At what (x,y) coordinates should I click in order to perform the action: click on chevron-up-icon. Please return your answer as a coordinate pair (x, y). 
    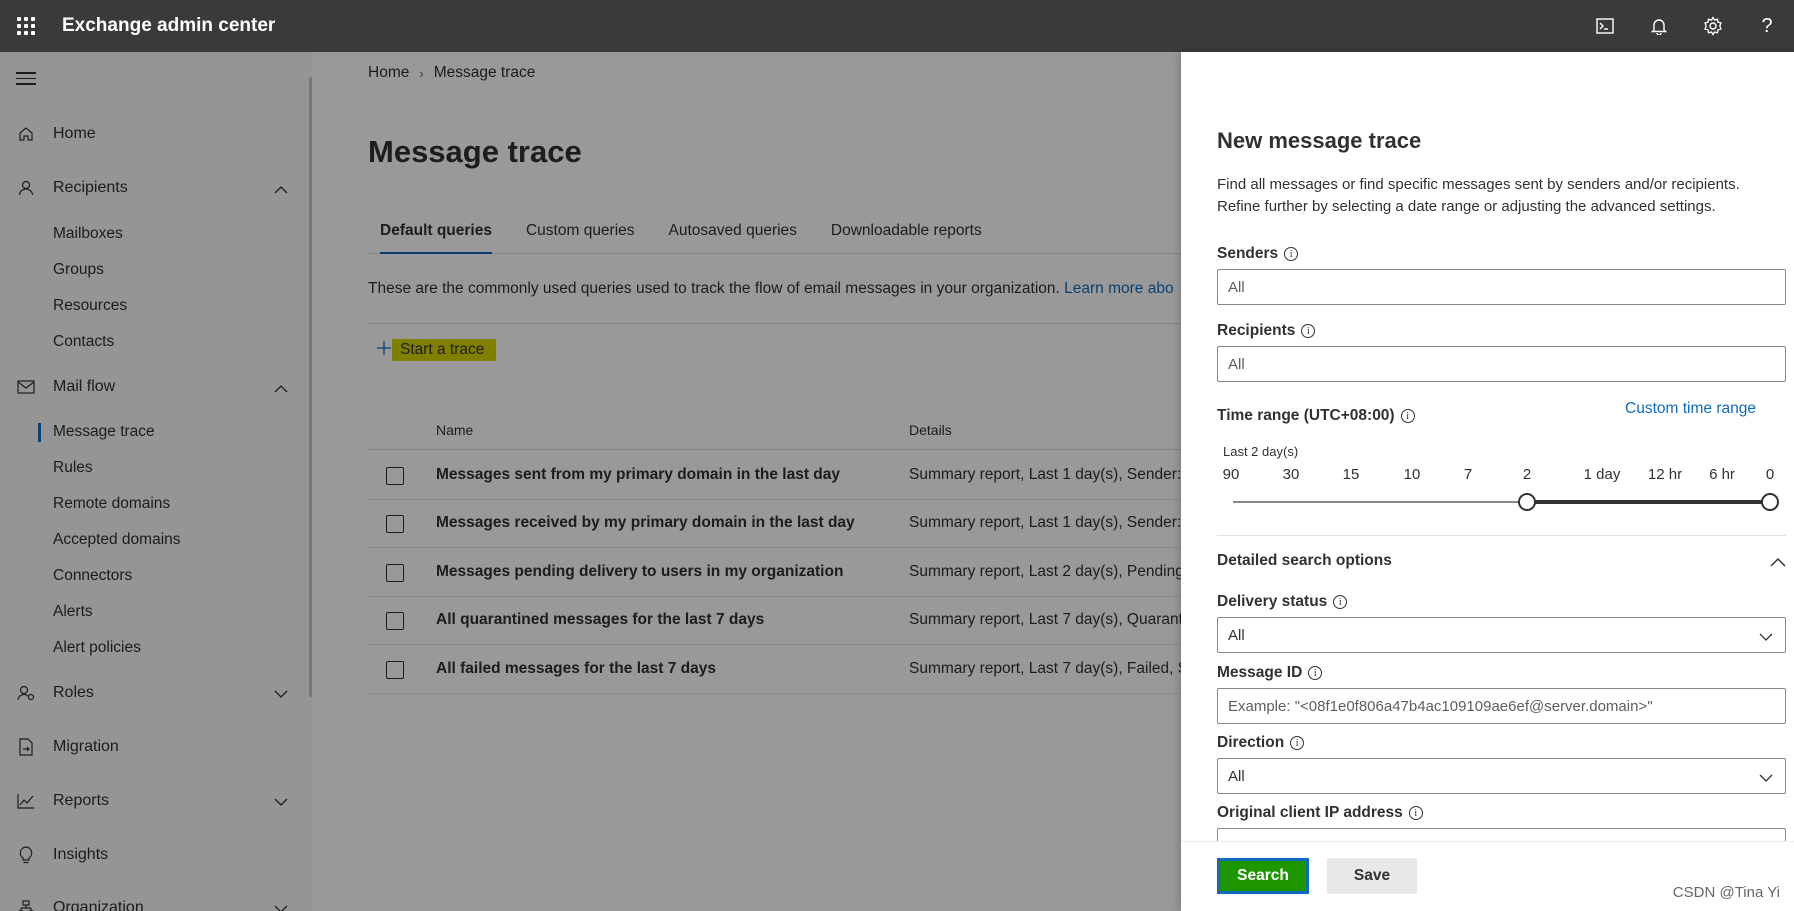
    Looking at the image, I should click on (1778, 563).